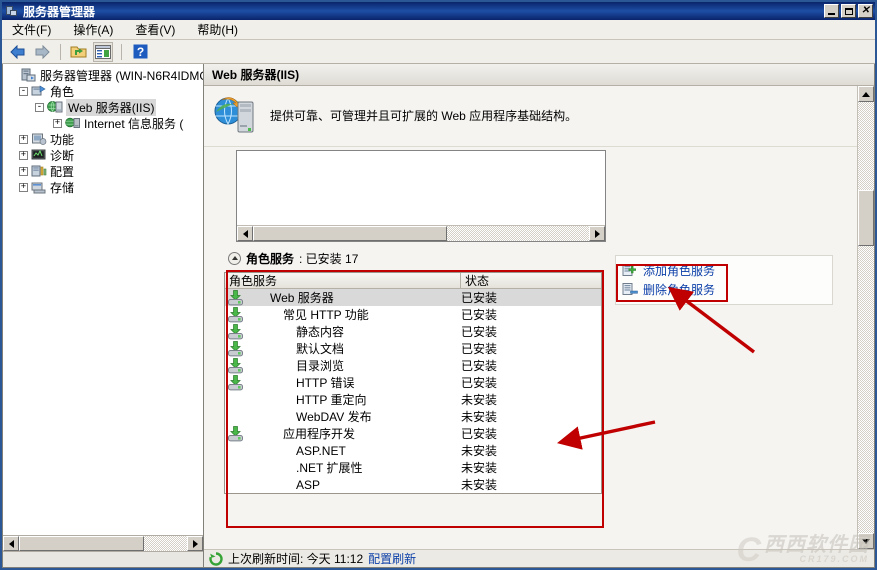 Image resolution: width=877 pixels, height=570 pixels. I want to click on tree-item-internet-information-services: + Internet 信息服务 (, so click(105, 123).